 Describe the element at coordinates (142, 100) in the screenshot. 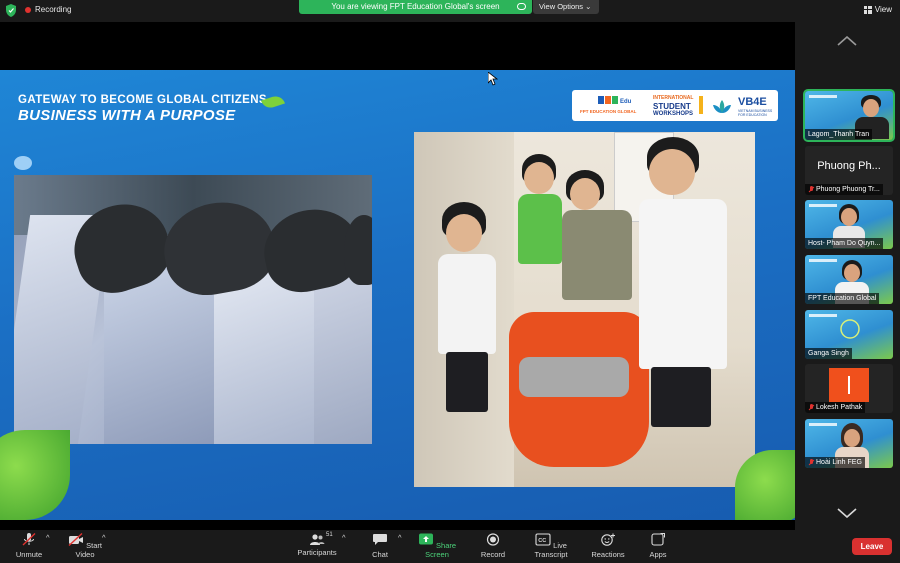

I see `slide-title-line1: GATEWAY TO BECOME GLOBAL CITIZENS` at that location.